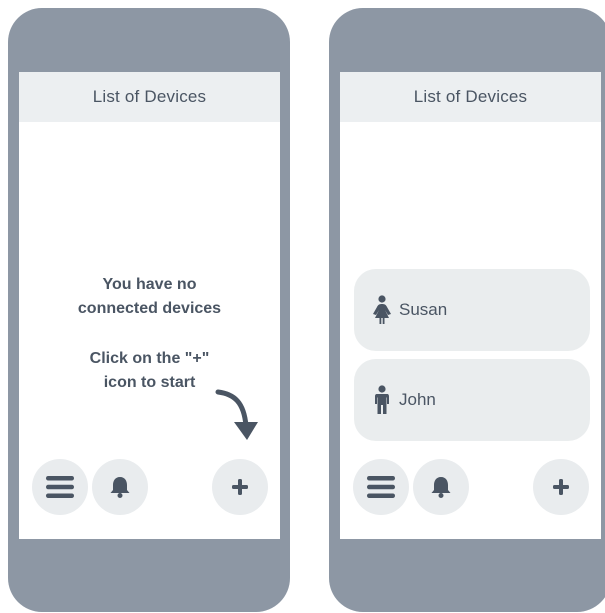 This screenshot has width=605, height=613. Describe the element at coordinates (417, 399) in the screenshot. I see `device-name: John` at that location.